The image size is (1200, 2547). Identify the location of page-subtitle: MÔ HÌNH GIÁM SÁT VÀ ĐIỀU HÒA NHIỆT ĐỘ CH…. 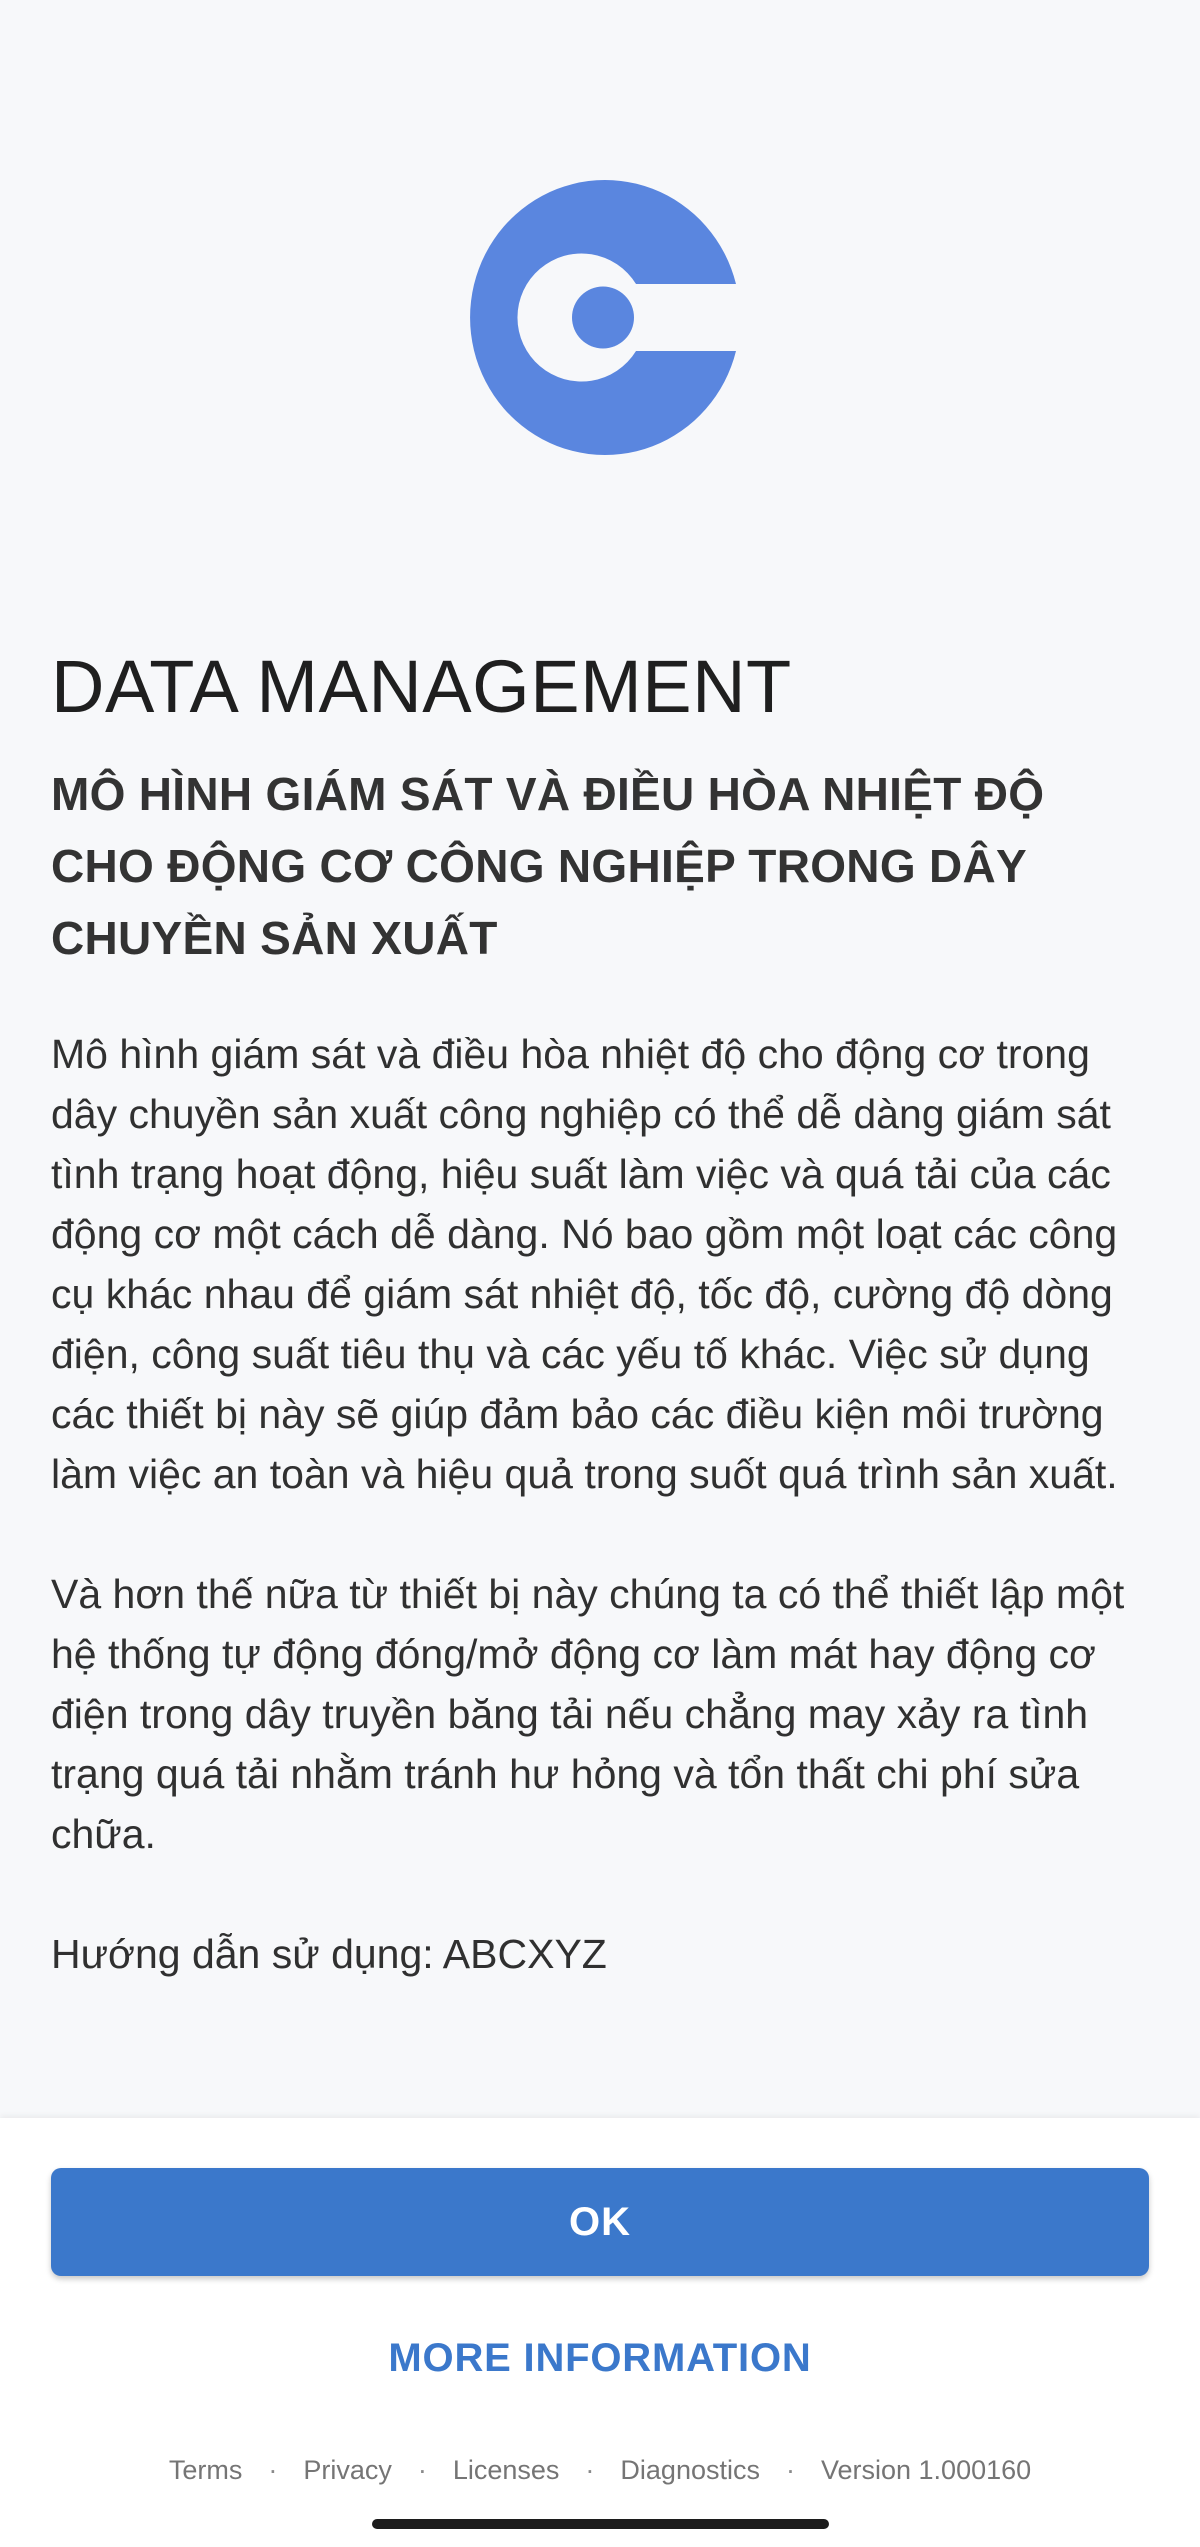
(548, 866).